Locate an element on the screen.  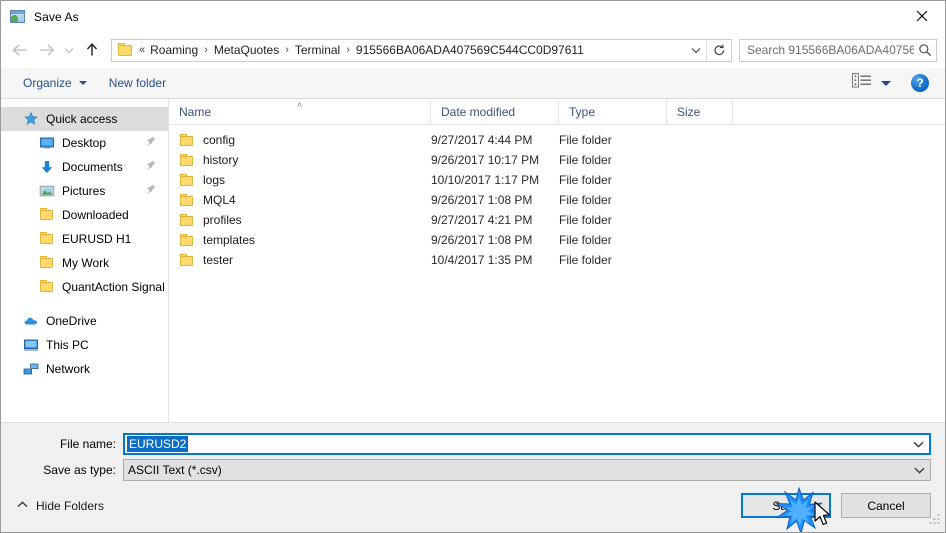
breadcrumb-item-terminal: Terminal is located at coordinates (317, 50).